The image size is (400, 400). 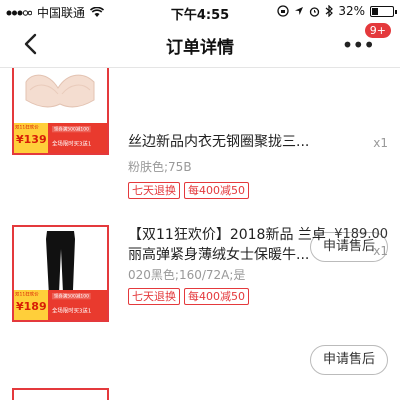 What do you see at coordinates (160, 167) in the screenshot?
I see `product-spec: 粉肤色;75B` at bounding box center [160, 167].